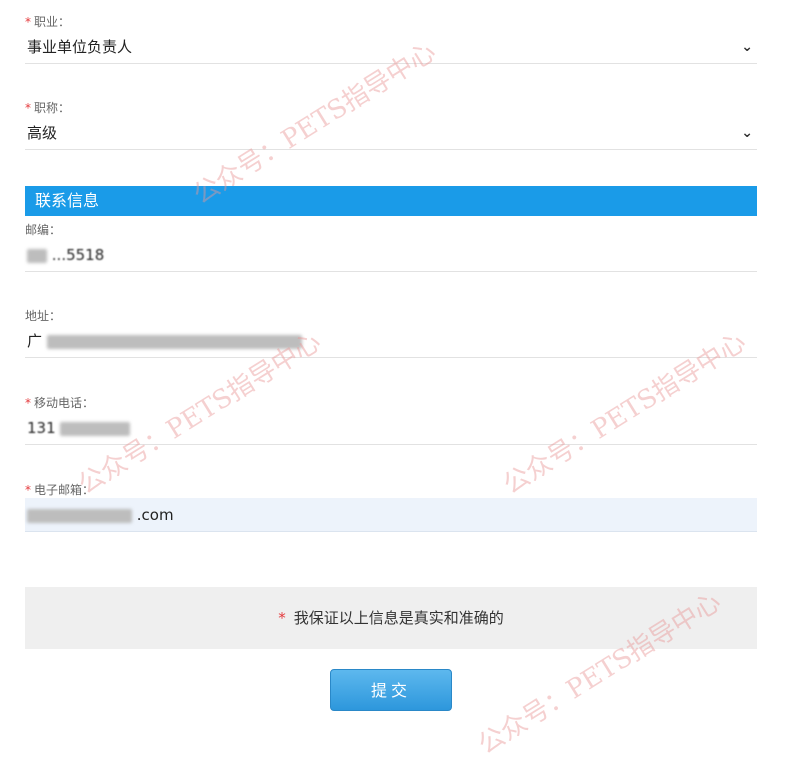  I want to click on guarantee-checkbox-row: * 我保证以上信息是真实和准确的, so click(391, 618).